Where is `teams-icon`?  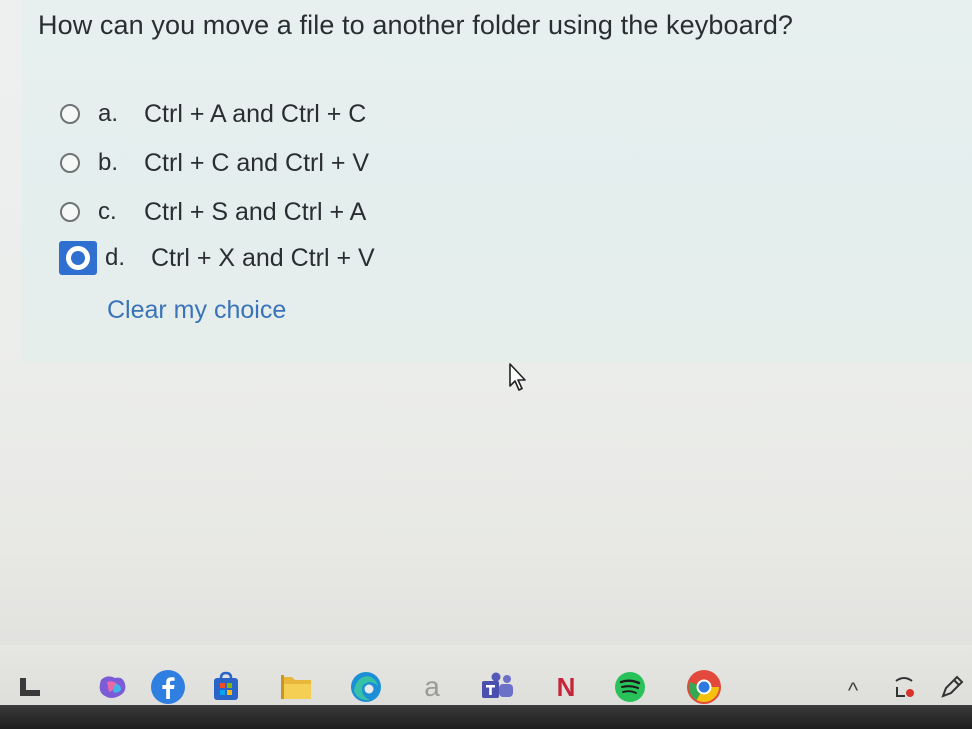 teams-icon is located at coordinates (498, 687).